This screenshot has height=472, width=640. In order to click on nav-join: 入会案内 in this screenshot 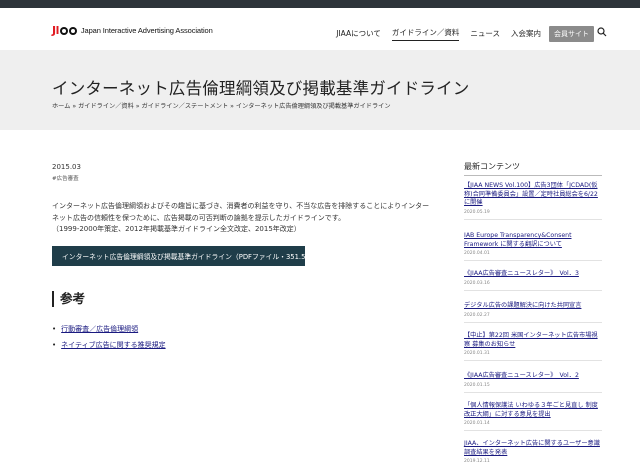, I will do `click(526, 34)`.